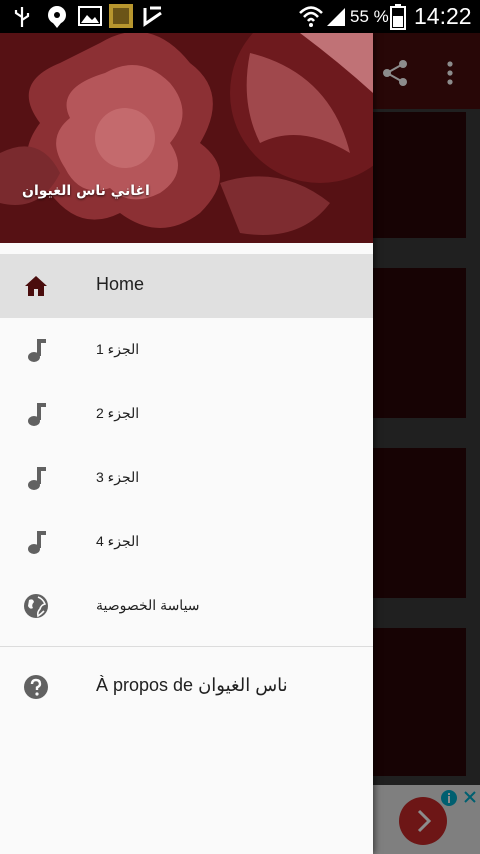 The width and height of the screenshot is (480, 854). What do you see at coordinates (22, 17) in the screenshot?
I see `usb-icon` at bounding box center [22, 17].